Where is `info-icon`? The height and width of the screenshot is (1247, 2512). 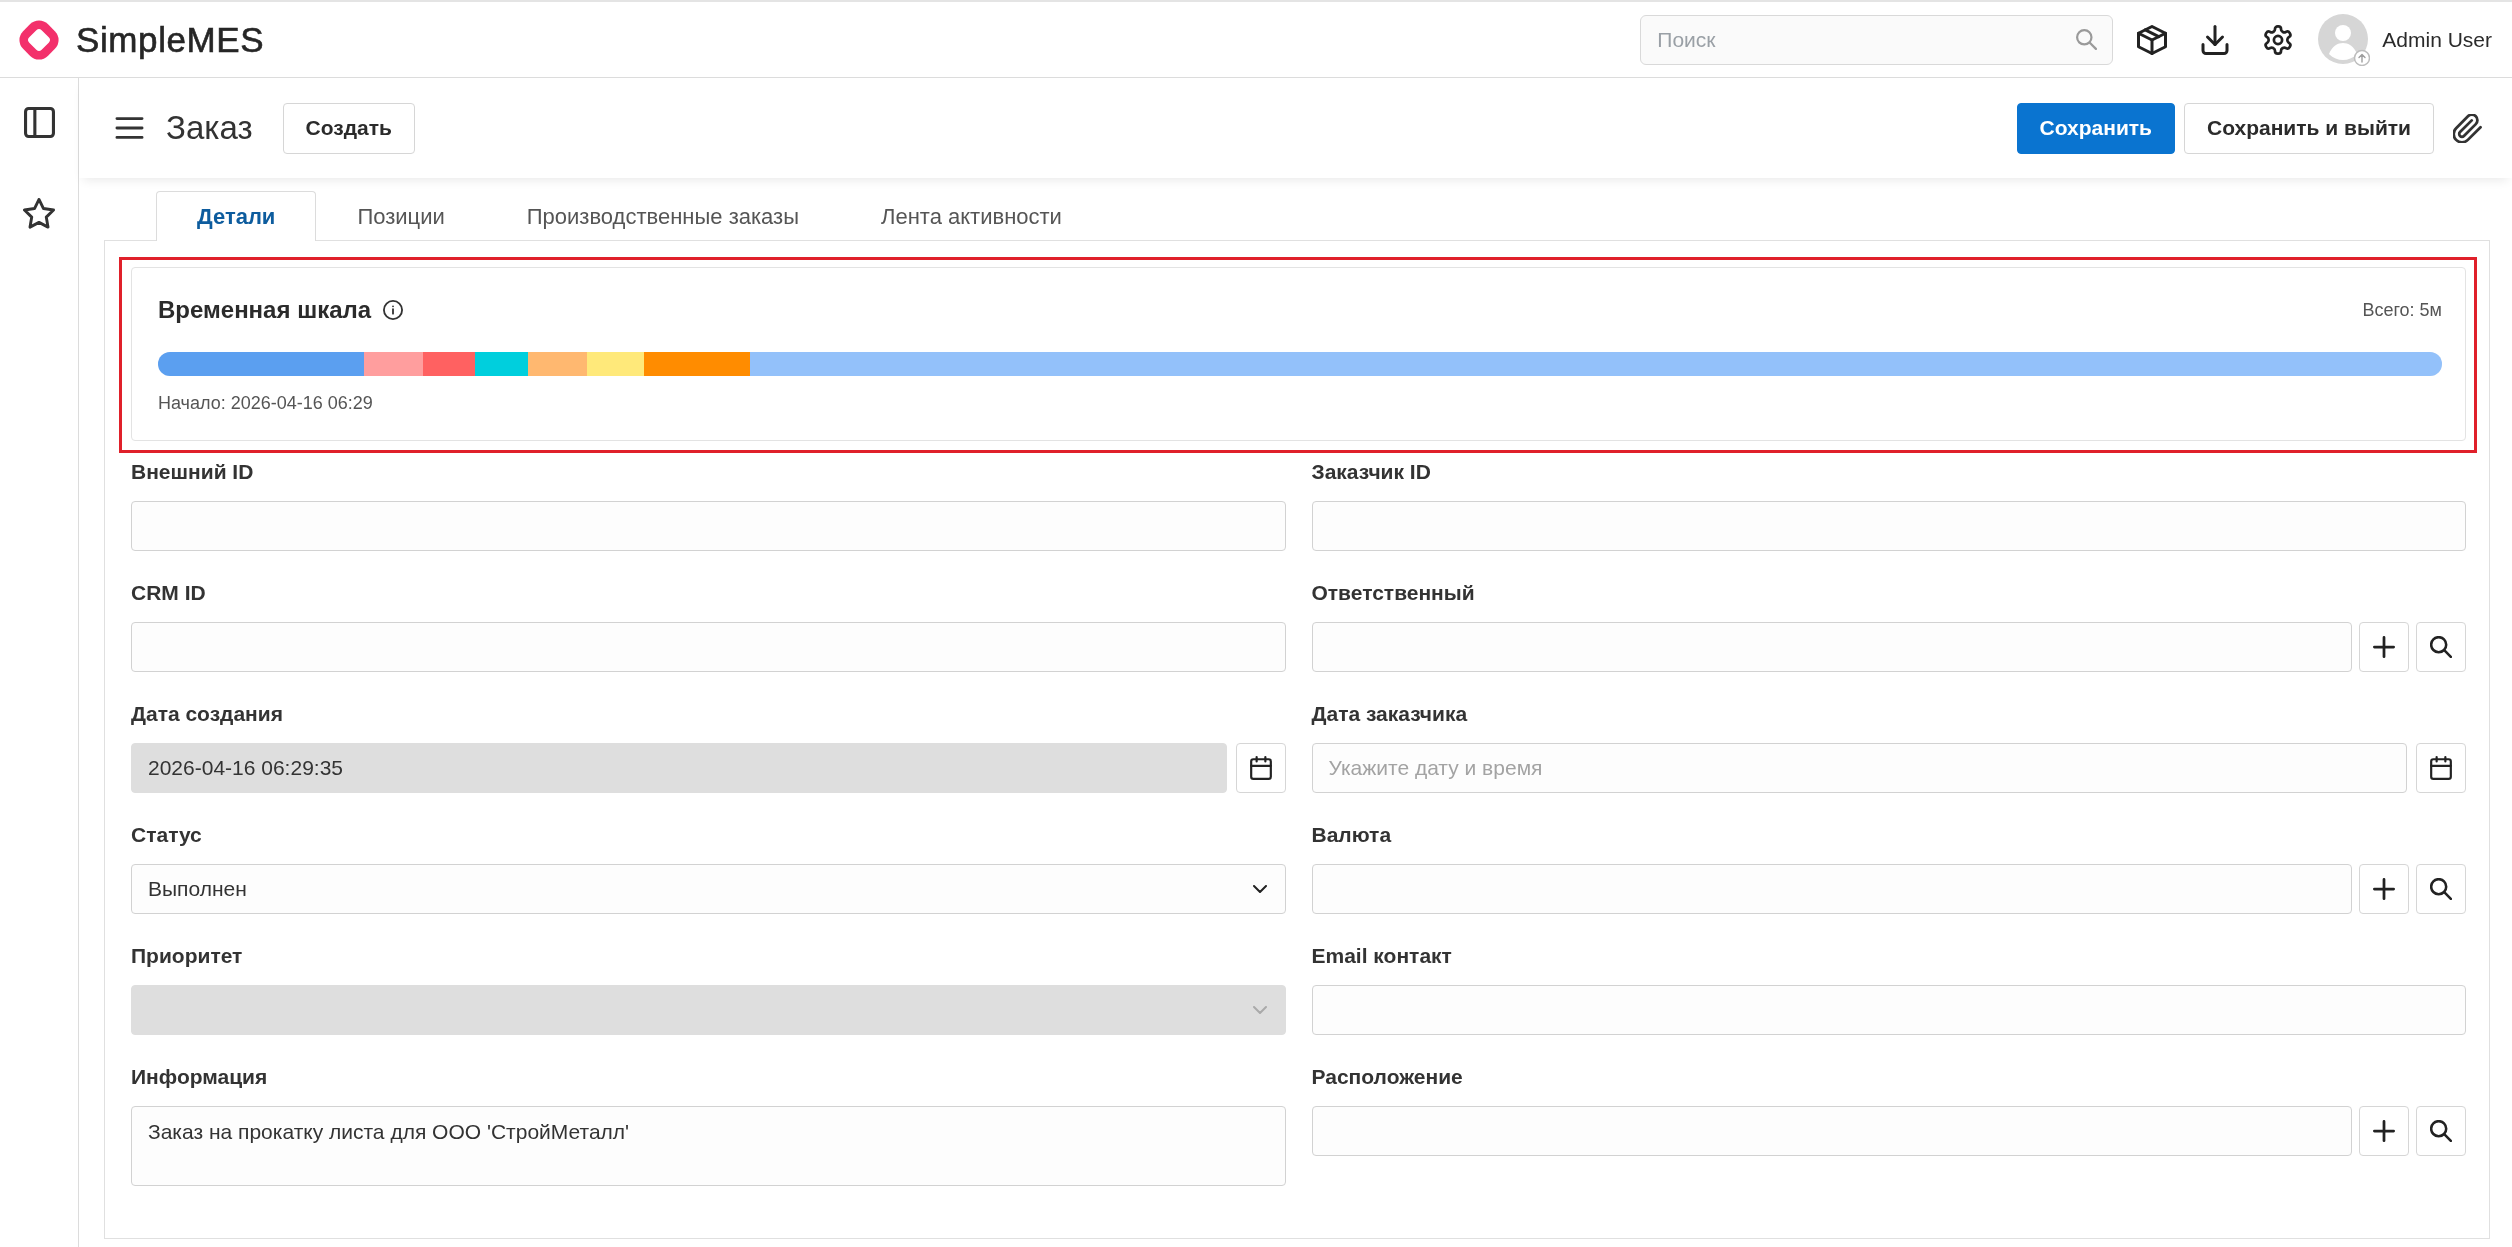 info-icon is located at coordinates (393, 310).